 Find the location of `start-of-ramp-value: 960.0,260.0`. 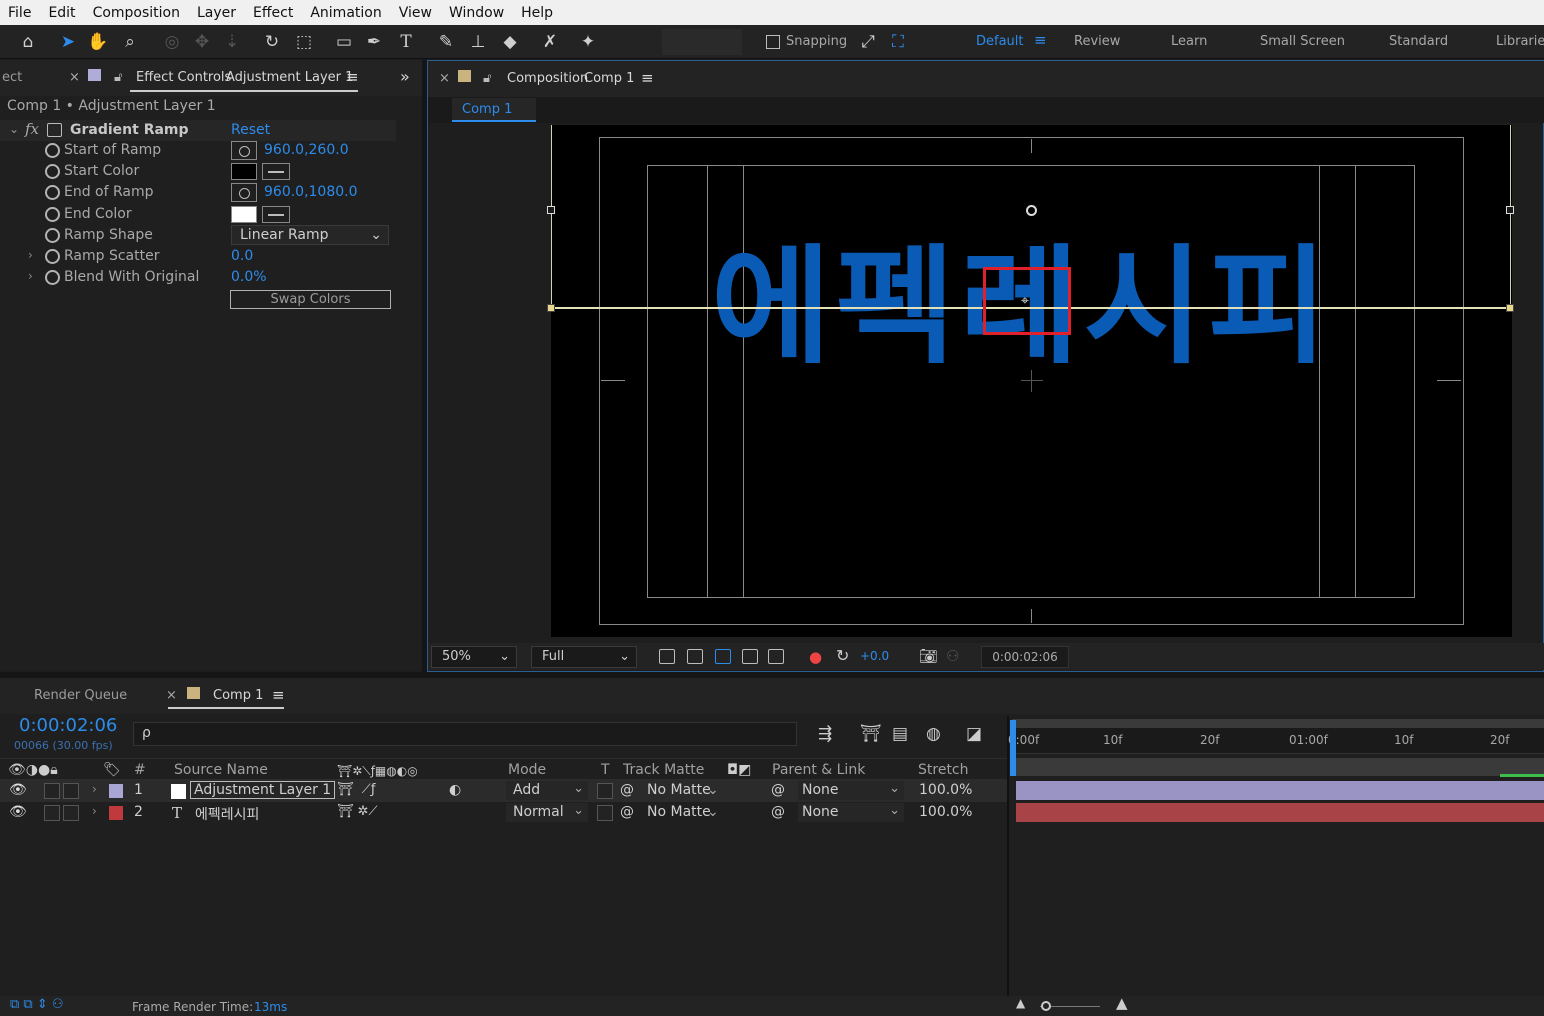

start-of-ramp-value: 960.0,260.0 is located at coordinates (306, 150).